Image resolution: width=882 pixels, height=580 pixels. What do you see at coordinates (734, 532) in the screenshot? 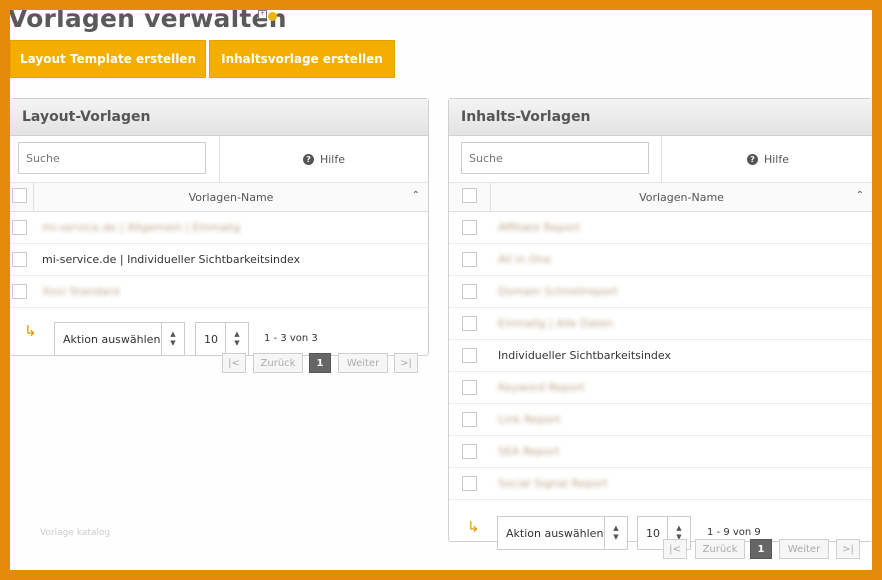
I see `result-count: 1 - 9 von 9` at bounding box center [734, 532].